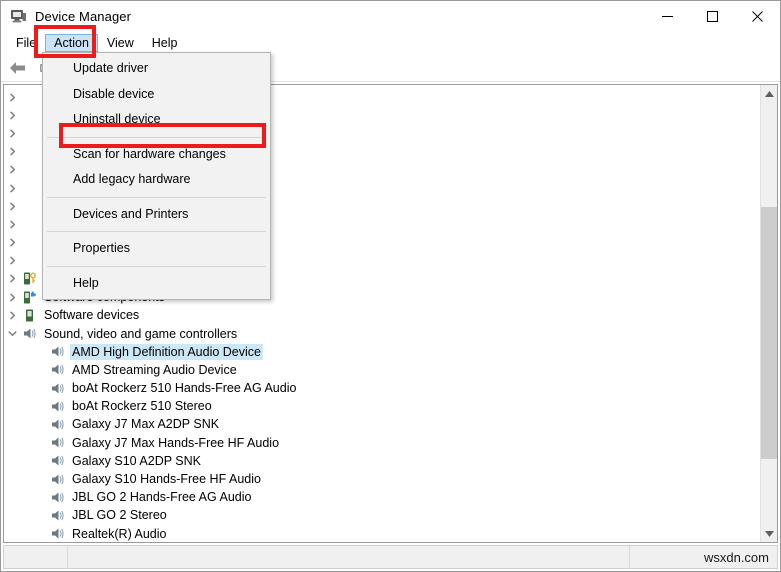 The height and width of the screenshot is (572, 781). I want to click on software-device-icon, so click(29, 315).